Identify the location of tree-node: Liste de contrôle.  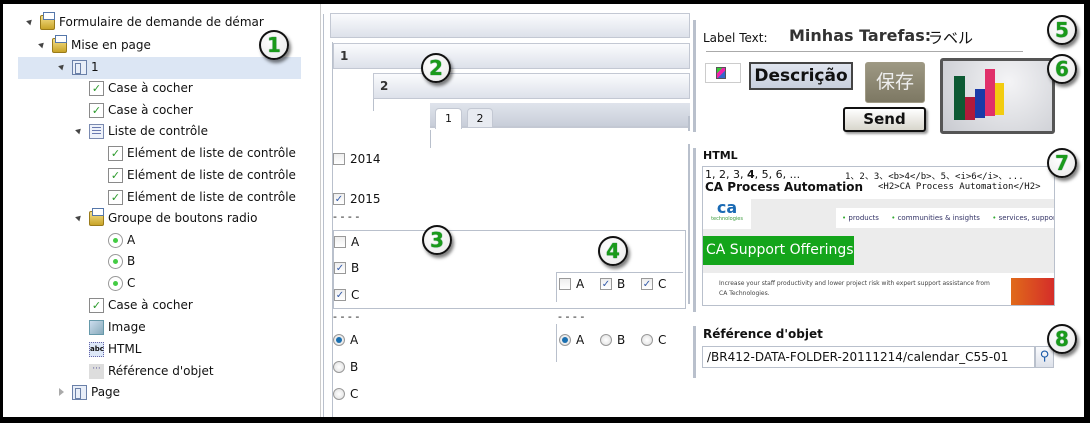
(153, 131).